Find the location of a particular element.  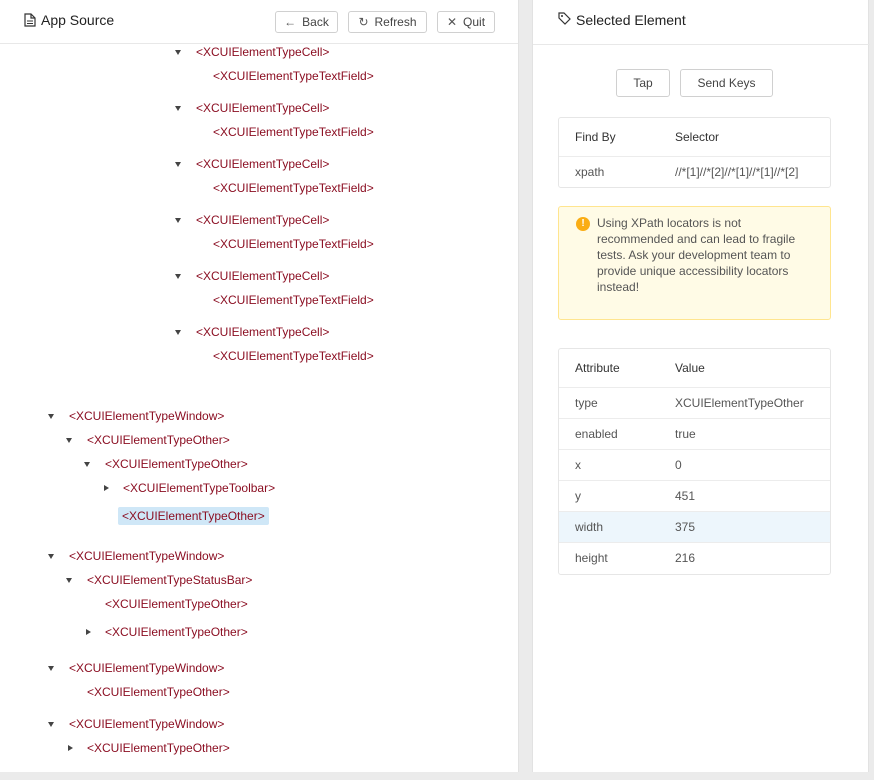

tree-node: <XCUIElementTypeStatusBar> is located at coordinates (169, 580).